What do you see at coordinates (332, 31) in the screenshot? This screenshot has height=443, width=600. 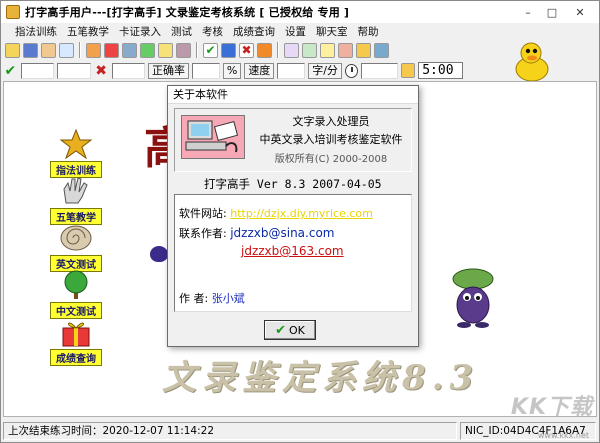 I see `menu-chat: 聊天室` at bounding box center [332, 31].